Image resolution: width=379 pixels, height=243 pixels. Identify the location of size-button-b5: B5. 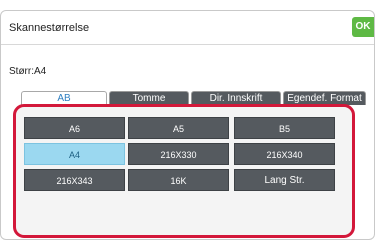
(284, 128).